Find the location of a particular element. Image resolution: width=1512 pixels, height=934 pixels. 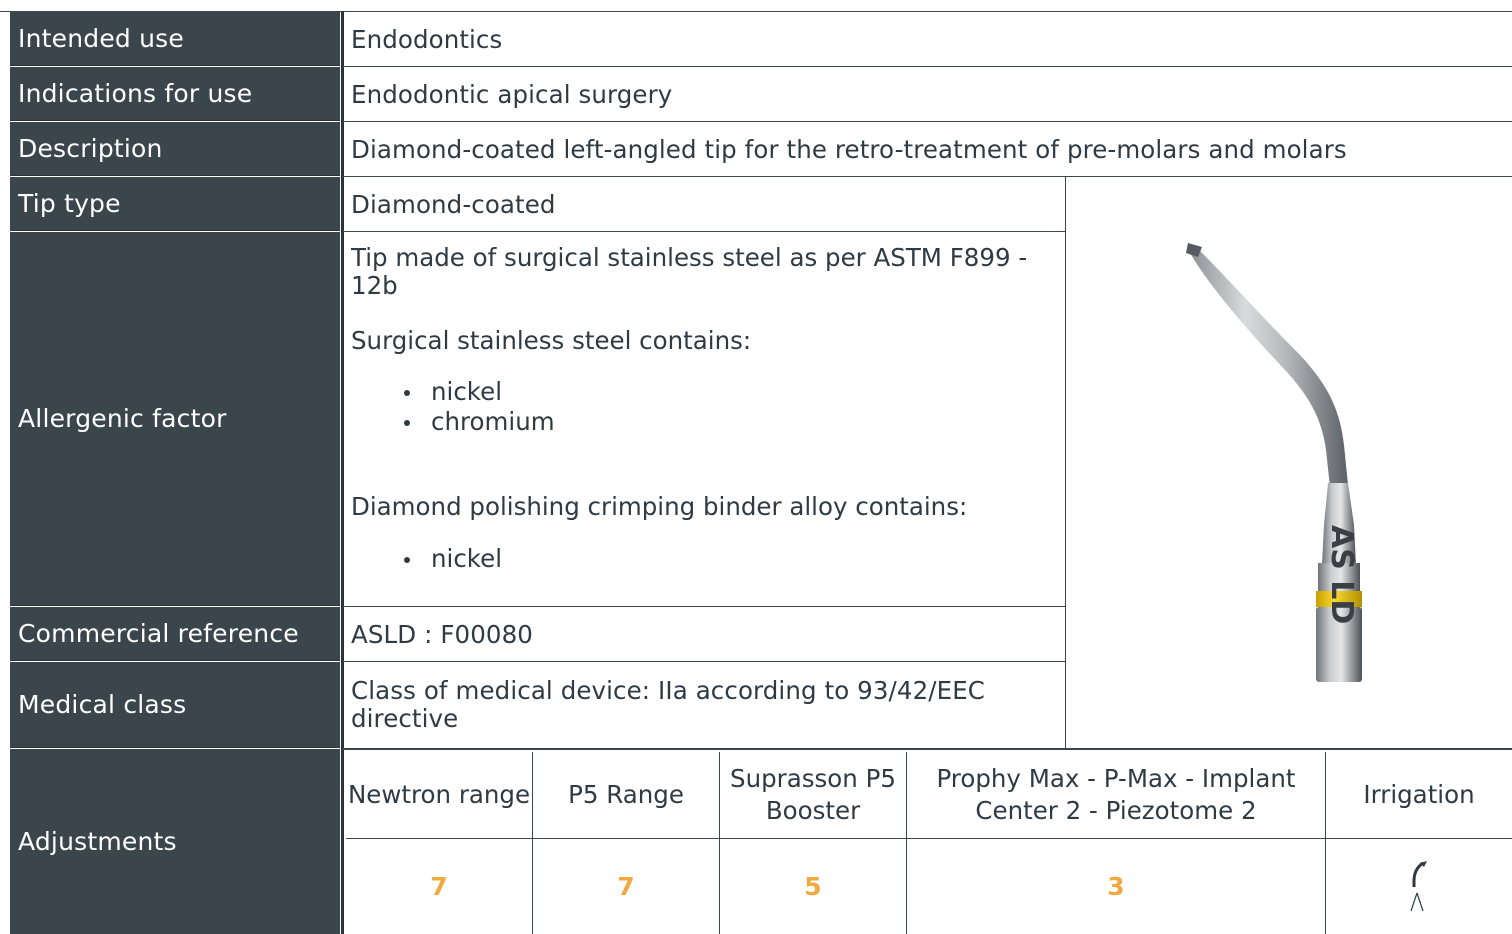

label-adjustments: Adjustments is located at coordinates (175, 841).